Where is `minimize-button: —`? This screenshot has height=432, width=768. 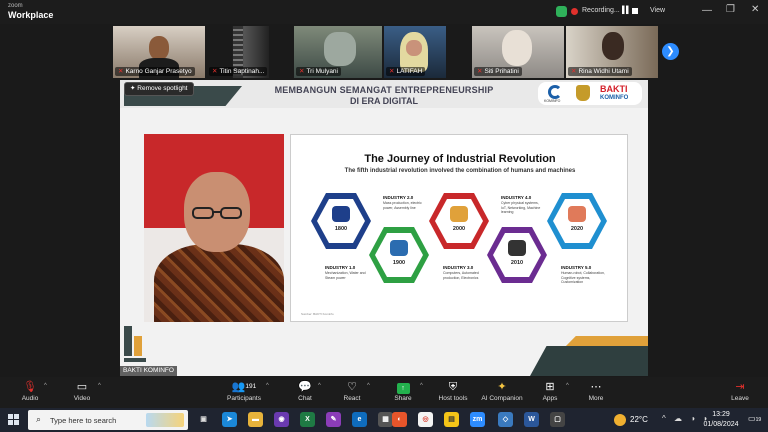 minimize-button: — is located at coordinates (707, 10).